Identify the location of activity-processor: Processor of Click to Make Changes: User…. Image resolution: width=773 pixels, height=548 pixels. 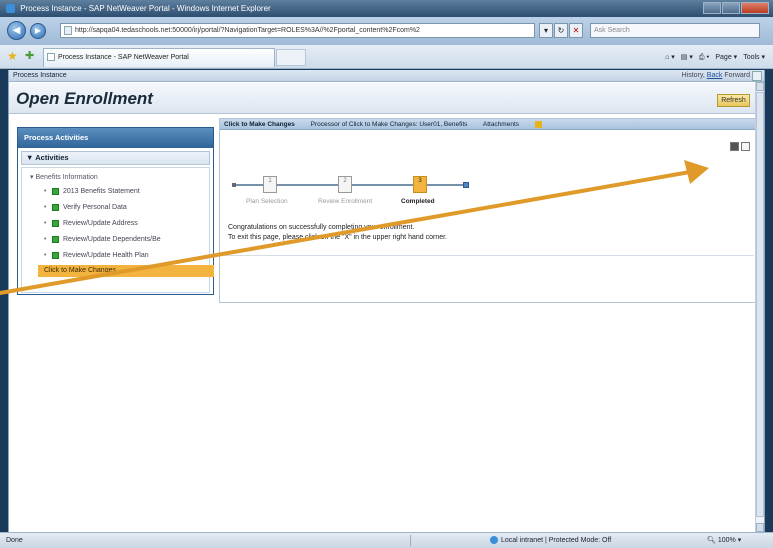
(389, 124).